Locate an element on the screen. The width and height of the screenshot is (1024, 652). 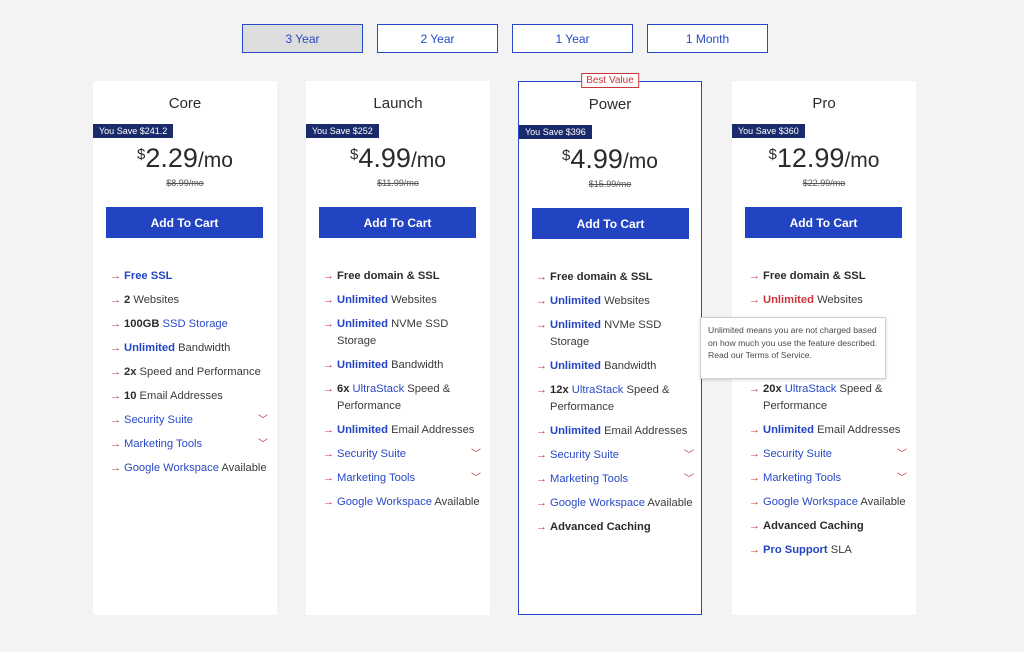
feature-text: Pro Support SLA is located at coordinates (835, 550).